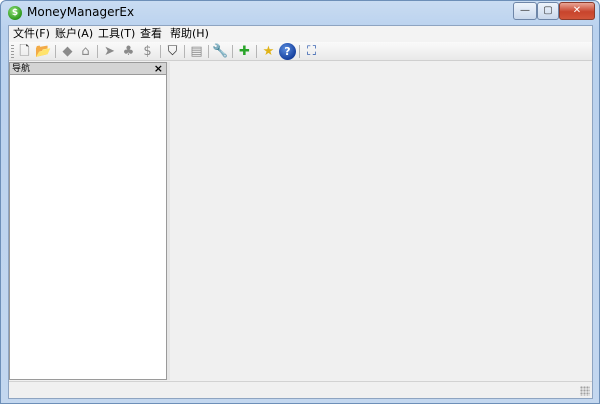 The image size is (600, 404). I want to click on close-button: ✕, so click(577, 11).